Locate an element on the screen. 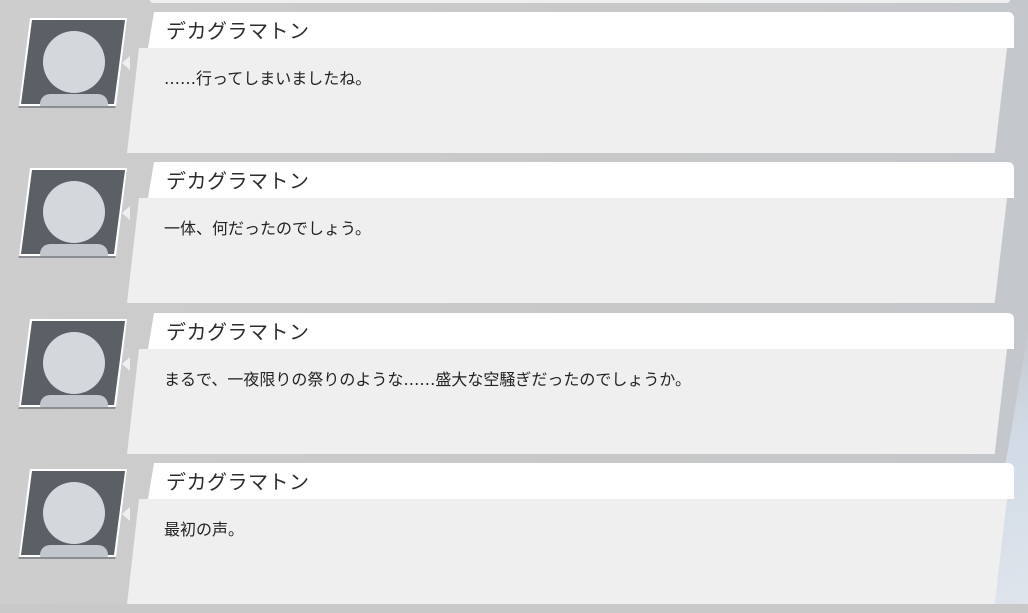  message-text: ……行ってしまいましたね。 is located at coordinates (268, 78).